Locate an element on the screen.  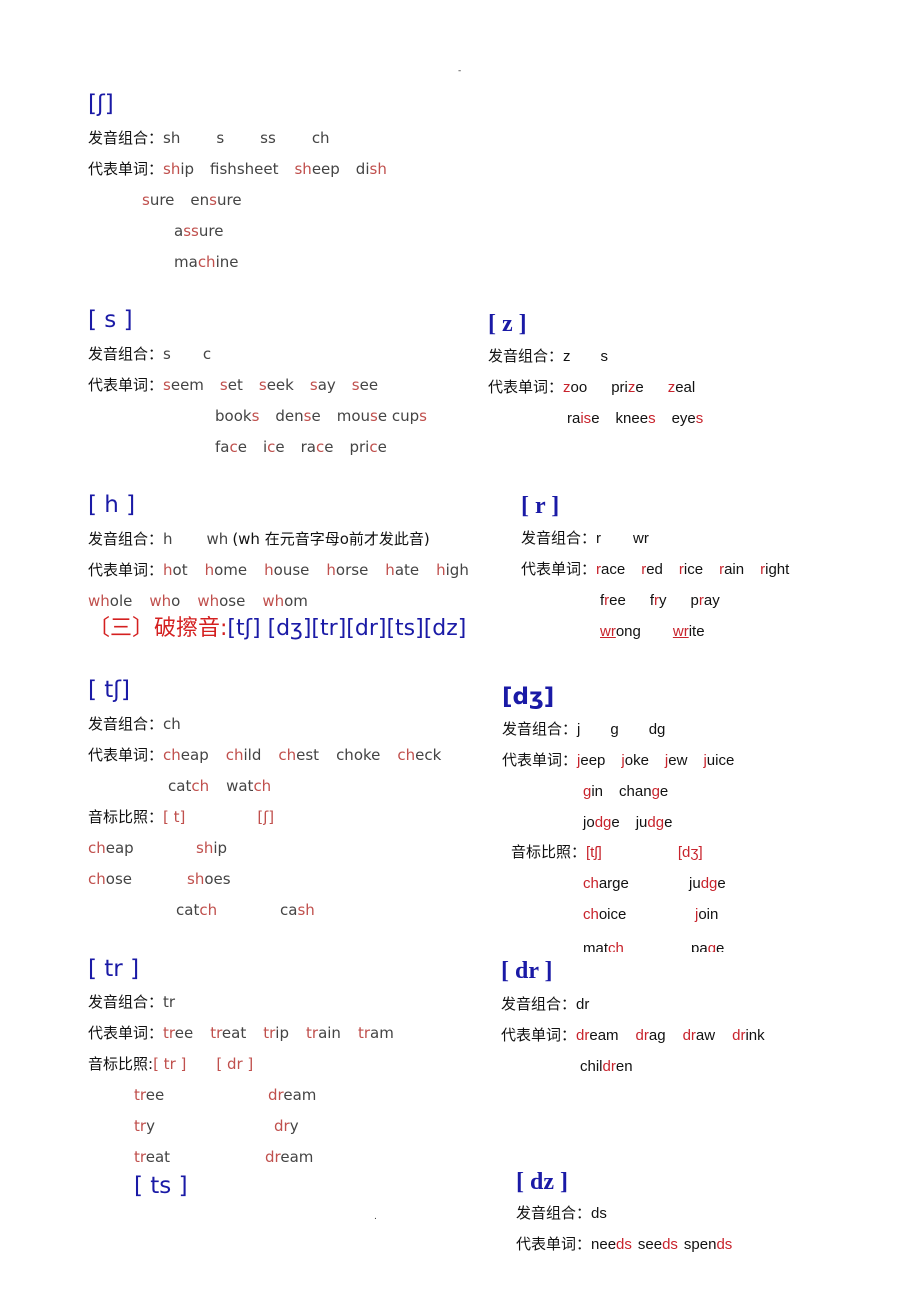
letters: ink is located at coordinates (755, 1035).